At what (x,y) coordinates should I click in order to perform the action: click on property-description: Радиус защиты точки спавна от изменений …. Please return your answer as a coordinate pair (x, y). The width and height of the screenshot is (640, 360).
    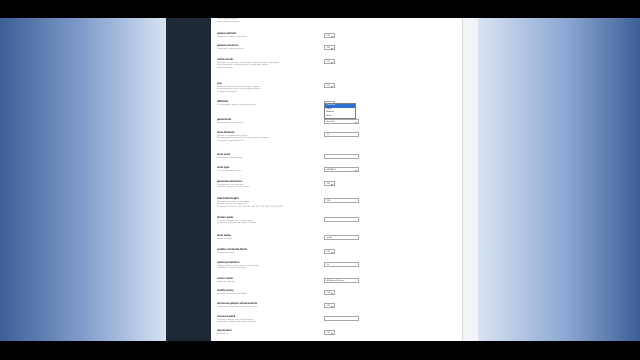
    Looking at the image, I should click on (238, 267).